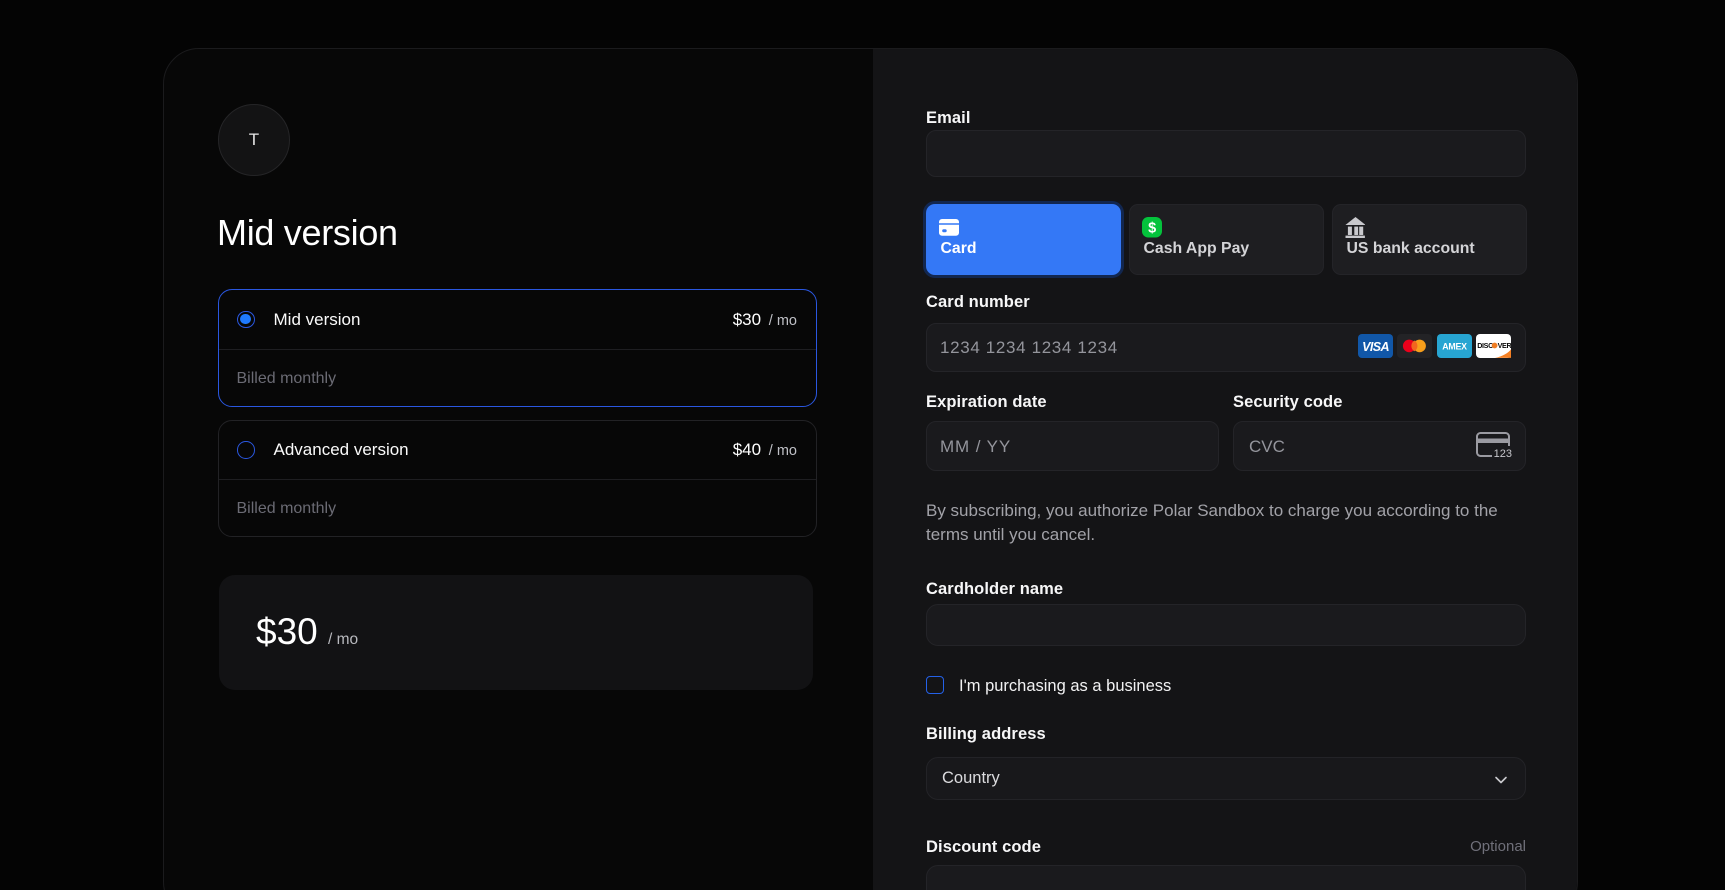 Image resolution: width=1725 pixels, height=890 pixels. Describe the element at coordinates (1454, 346) in the screenshot. I see `svg-text: AMEX` at that location.